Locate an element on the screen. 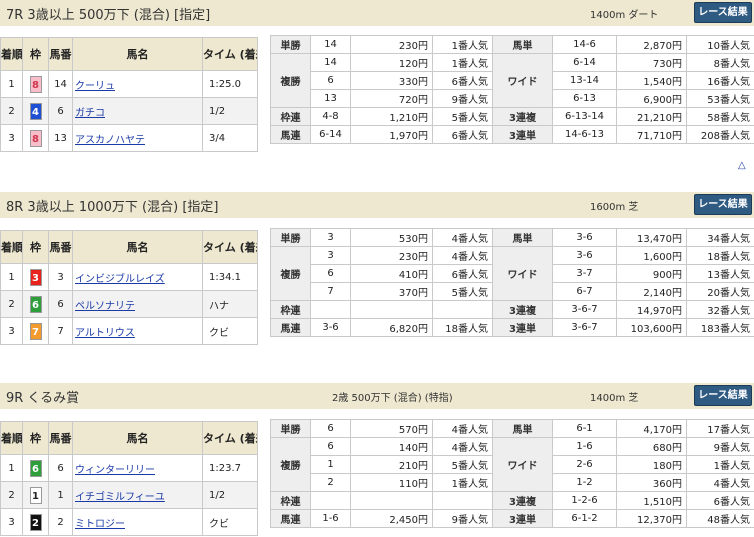 The width and height of the screenshot is (754, 537). payout-amount: 680円 is located at coordinates (651, 446).